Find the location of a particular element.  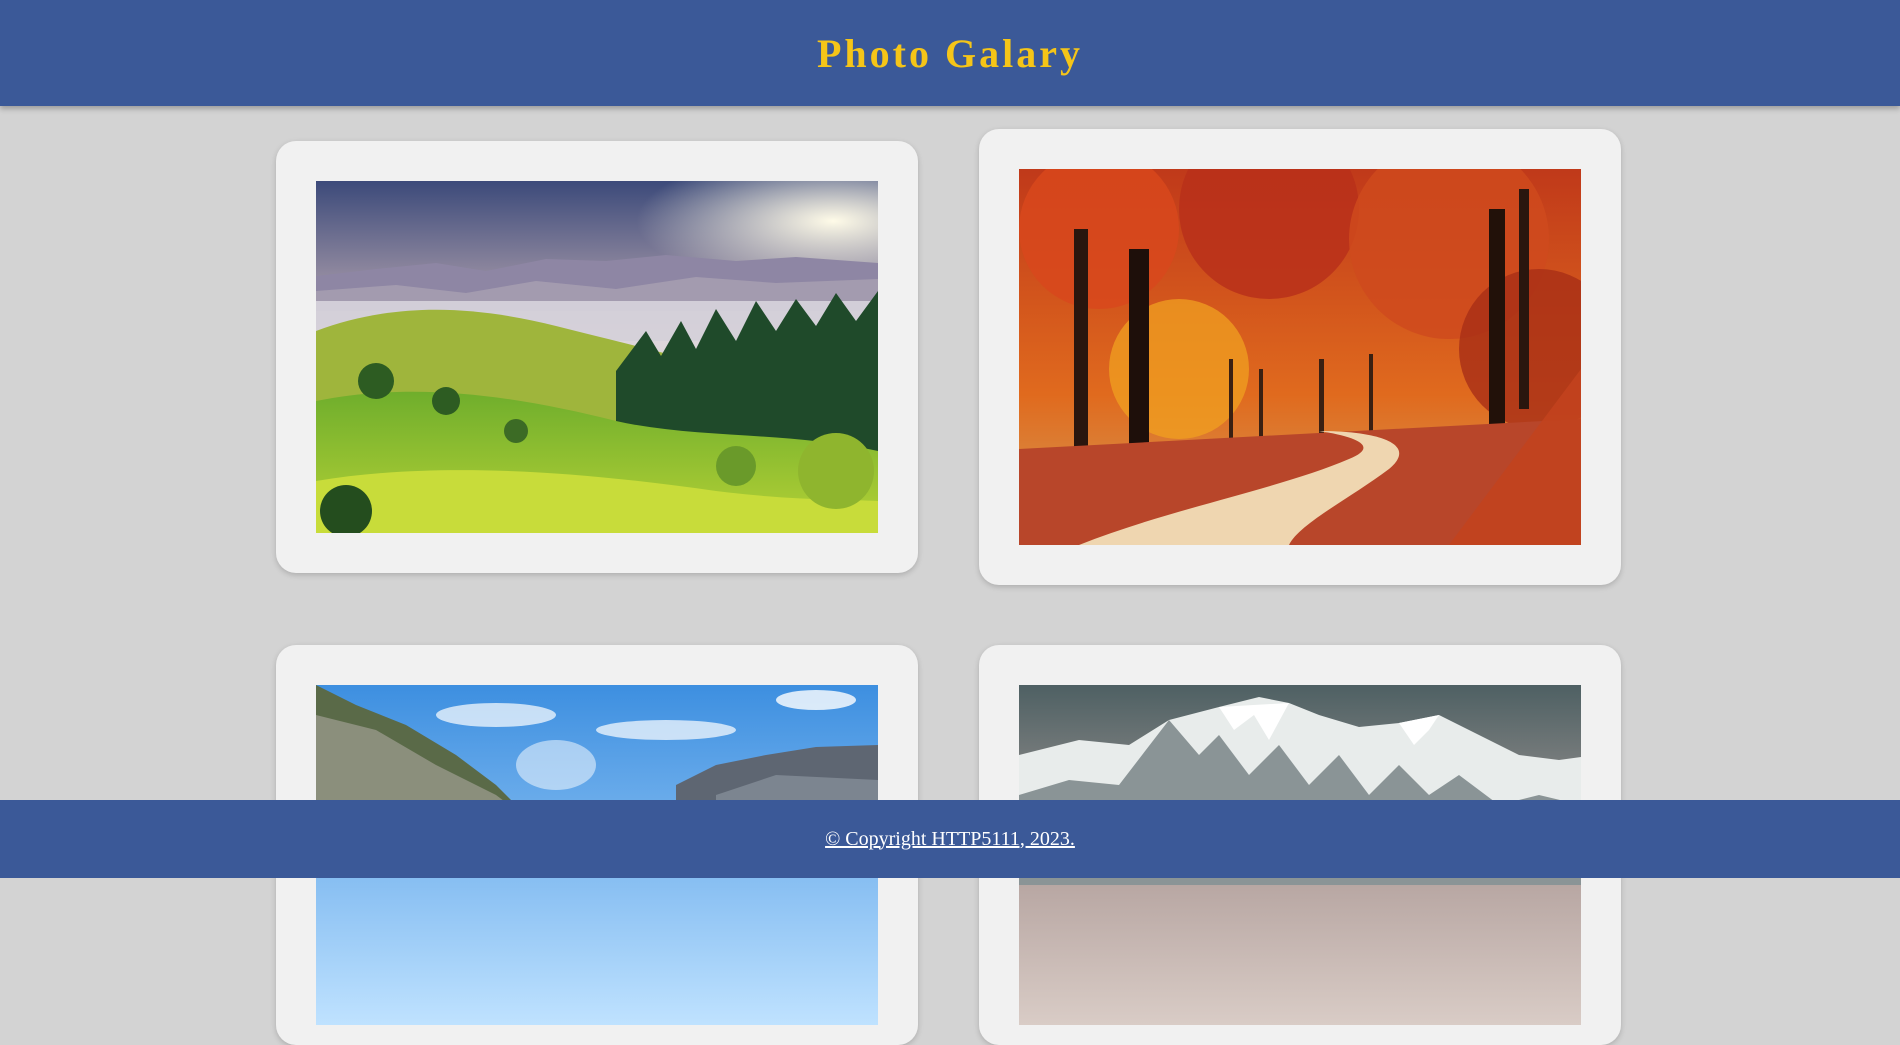

gallery-image-green-hills is located at coordinates (597, 357).